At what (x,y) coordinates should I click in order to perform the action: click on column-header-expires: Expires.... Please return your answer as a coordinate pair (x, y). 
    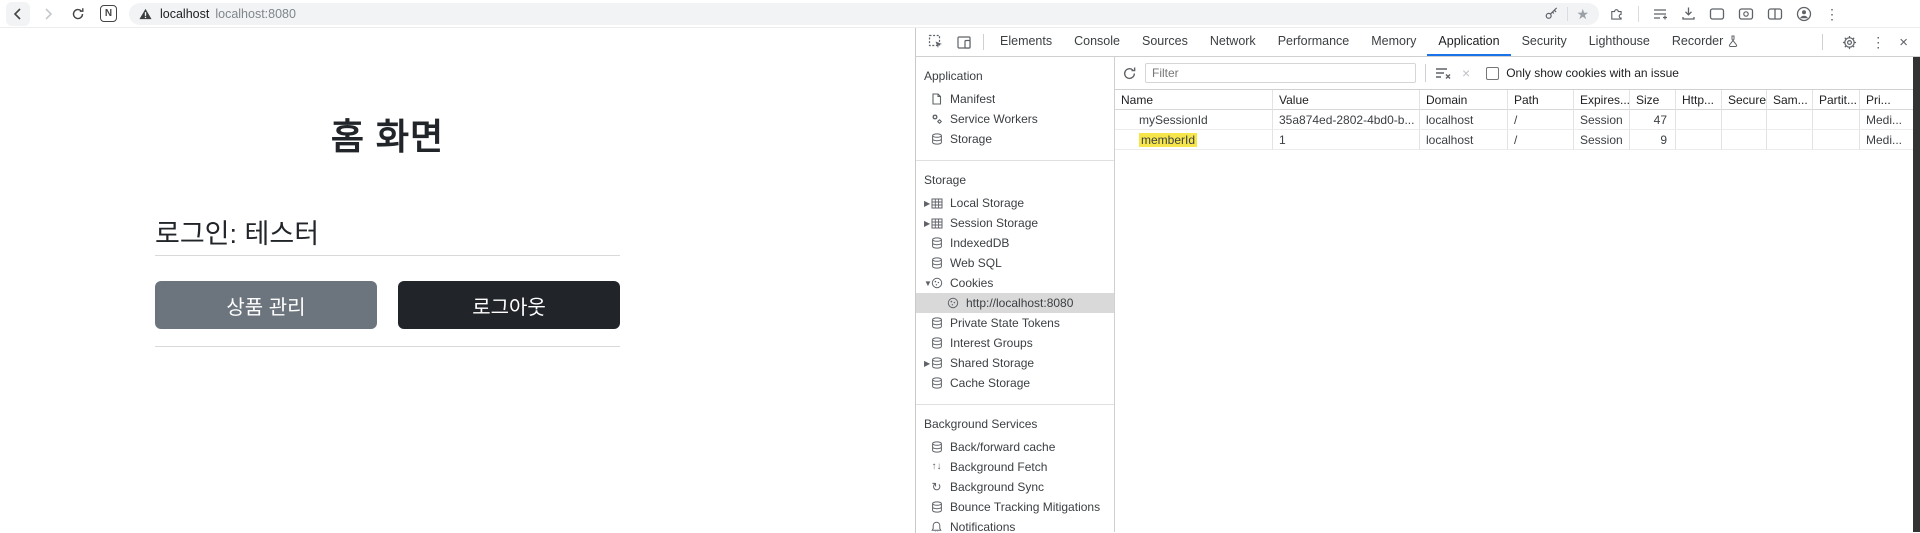
    Looking at the image, I should click on (1602, 100).